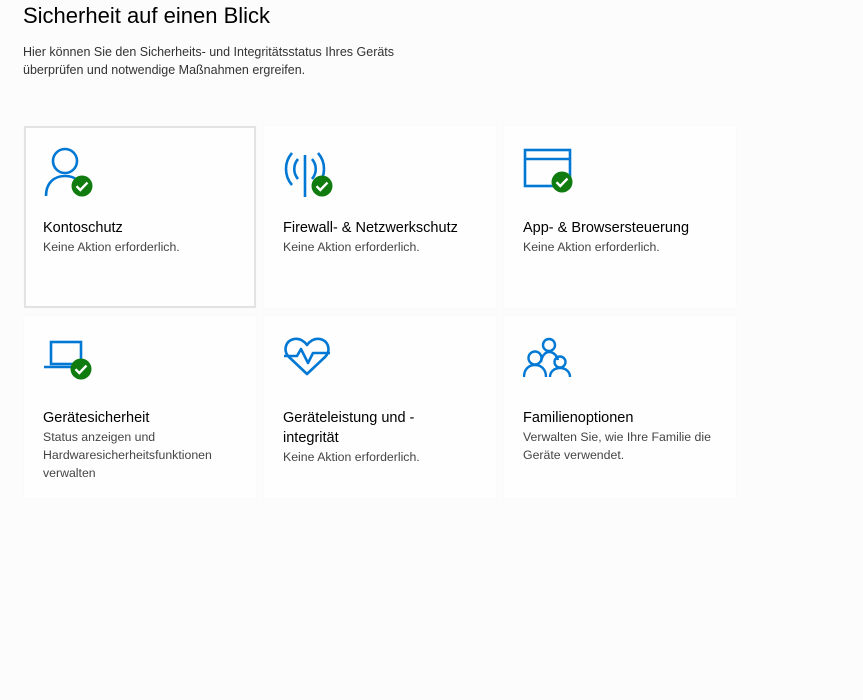 The width and height of the screenshot is (863, 700). I want to click on device-security-icon, so click(71, 363).